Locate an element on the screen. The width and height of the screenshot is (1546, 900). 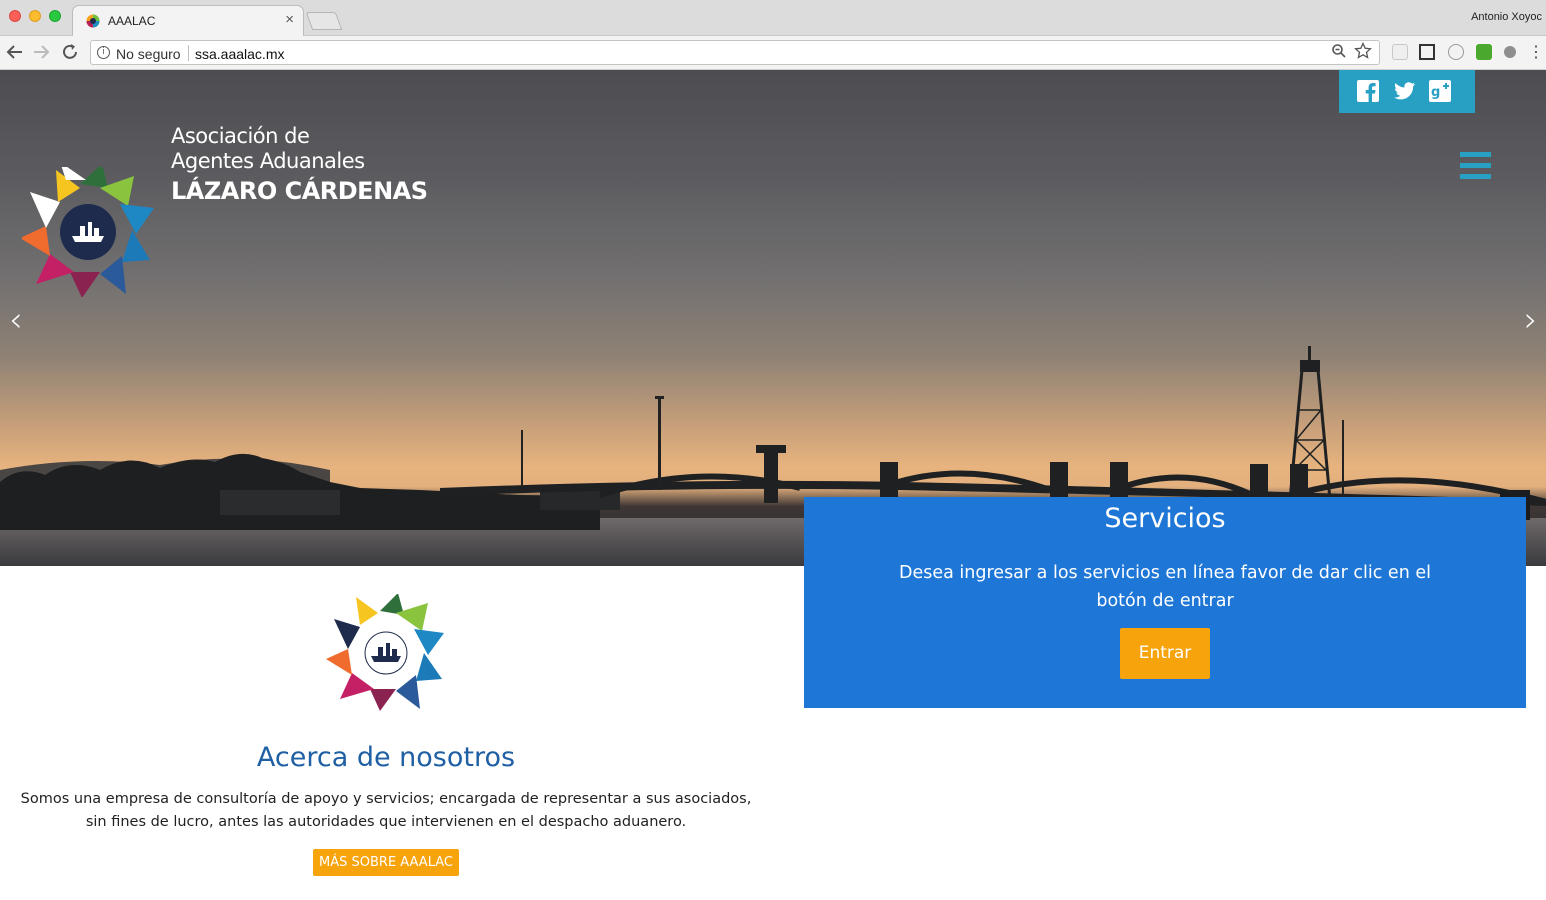
browser-tab: AAALAC × is located at coordinates (188, 20).